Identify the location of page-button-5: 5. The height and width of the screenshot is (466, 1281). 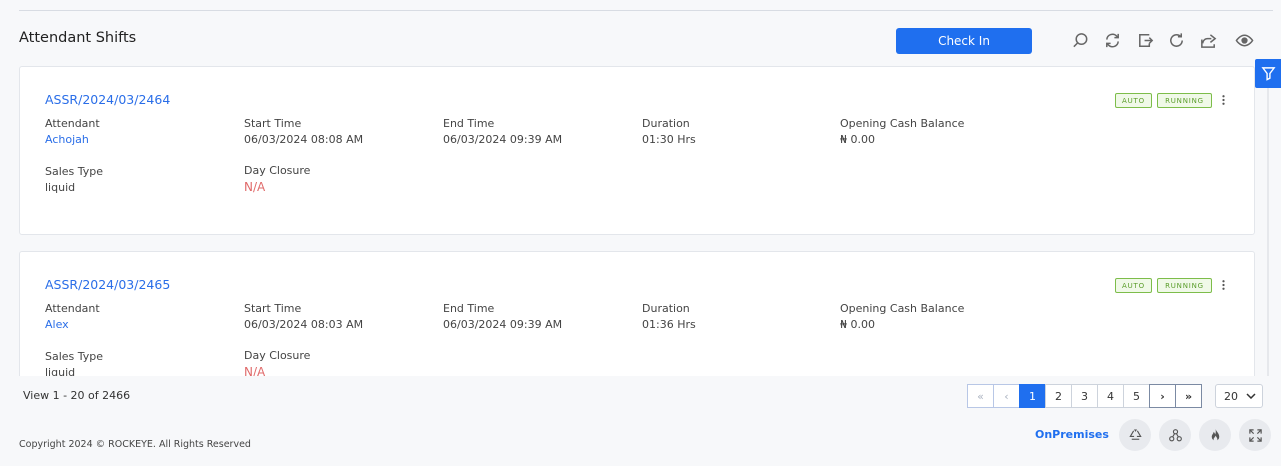
(1136, 396).